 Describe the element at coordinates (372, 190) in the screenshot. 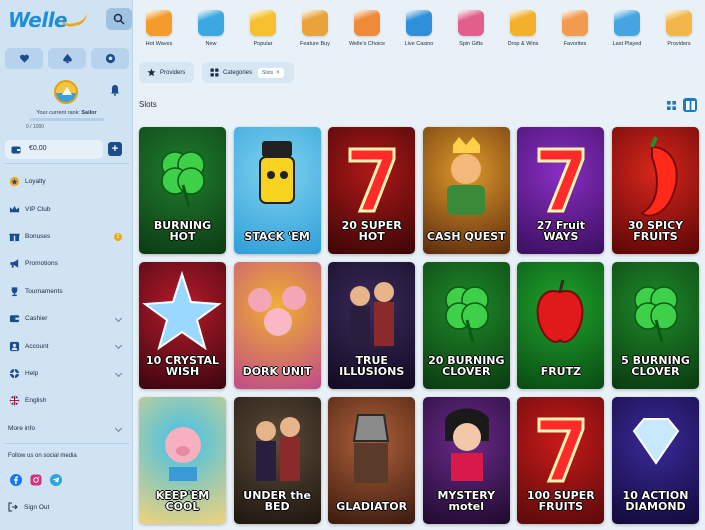

I see `game-tile: 20 SUPER HOT` at that location.